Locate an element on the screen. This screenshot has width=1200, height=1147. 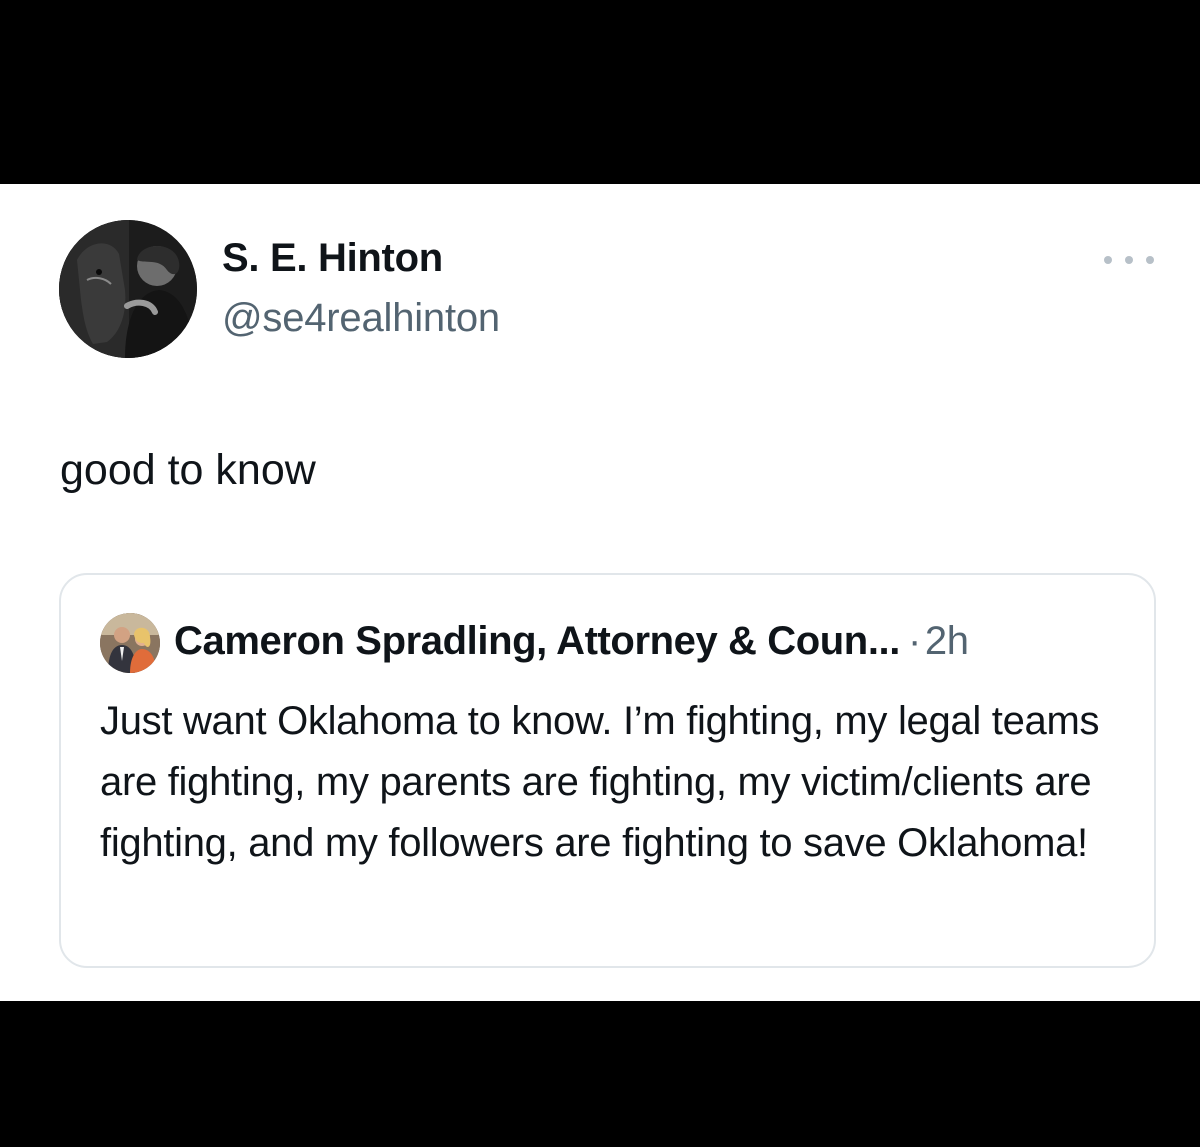
author-name: S. E. Hinton is located at coordinates (332, 258).